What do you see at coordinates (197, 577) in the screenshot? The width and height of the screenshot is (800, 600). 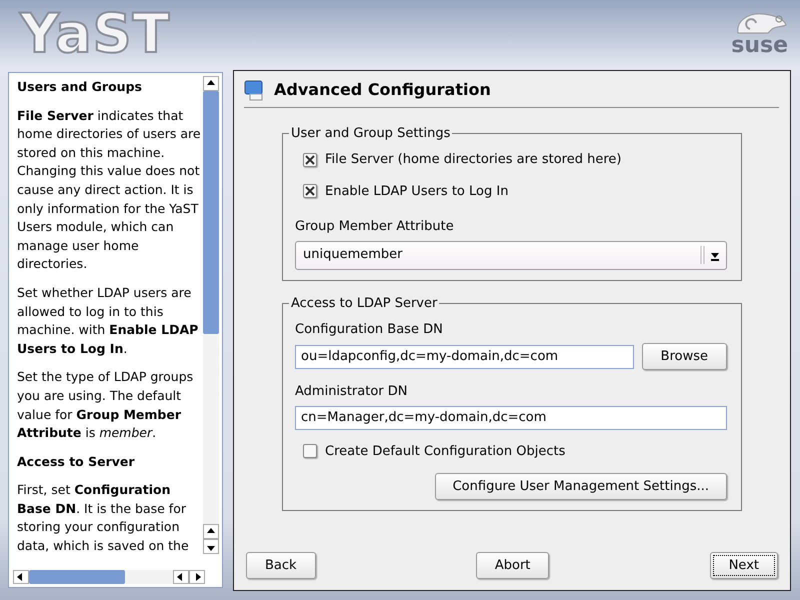 I see `scroll-right-icon` at bounding box center [197, 577].